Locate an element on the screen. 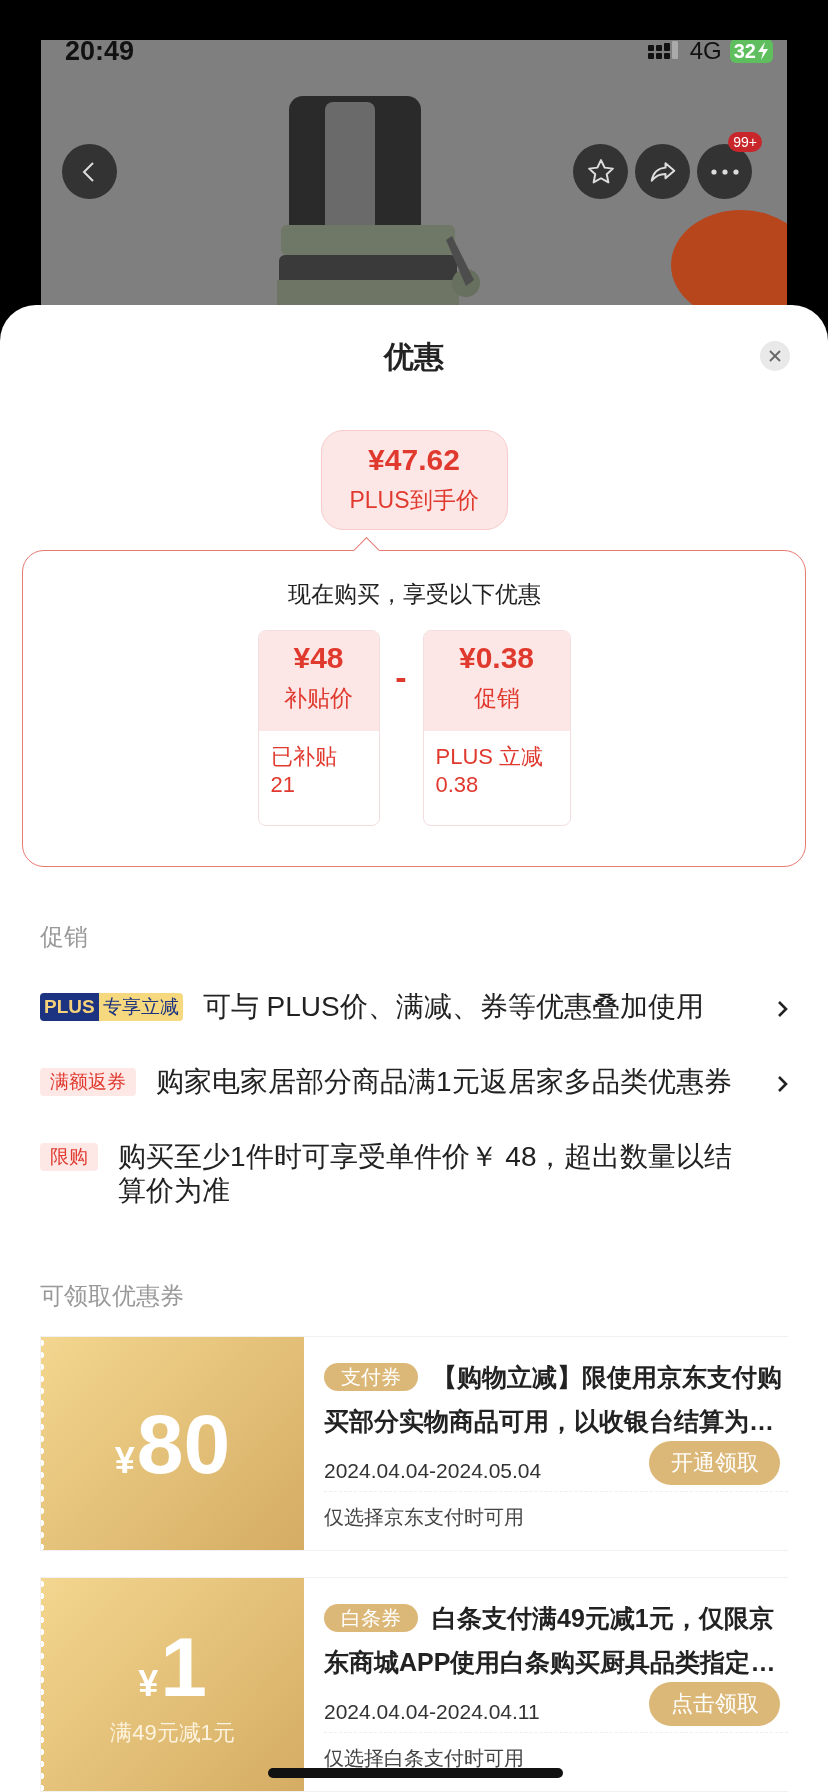 Image resolution: width=828 pixels, height=1792 pixels. promo-text: 购家电家居部分商品满1元返居家多品类优惠券 is located at coordinates (444, 1082).